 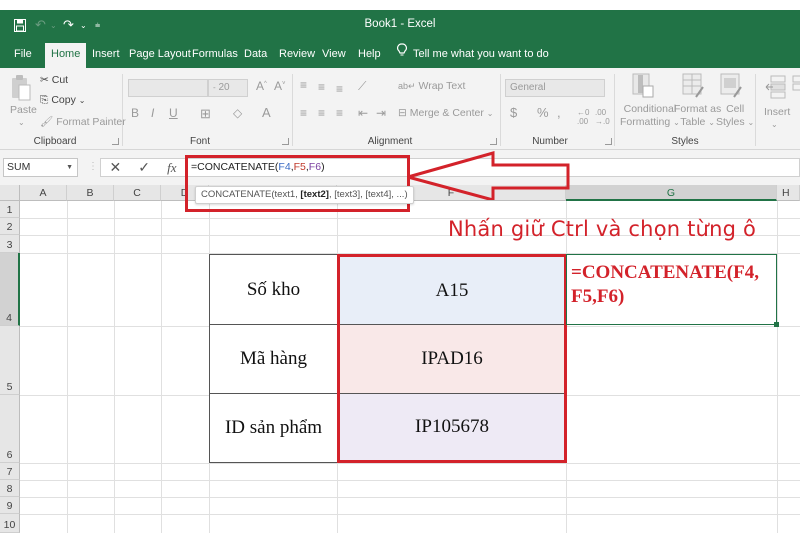 I want to click on column-header-c: C, so click(x=137, y=193).